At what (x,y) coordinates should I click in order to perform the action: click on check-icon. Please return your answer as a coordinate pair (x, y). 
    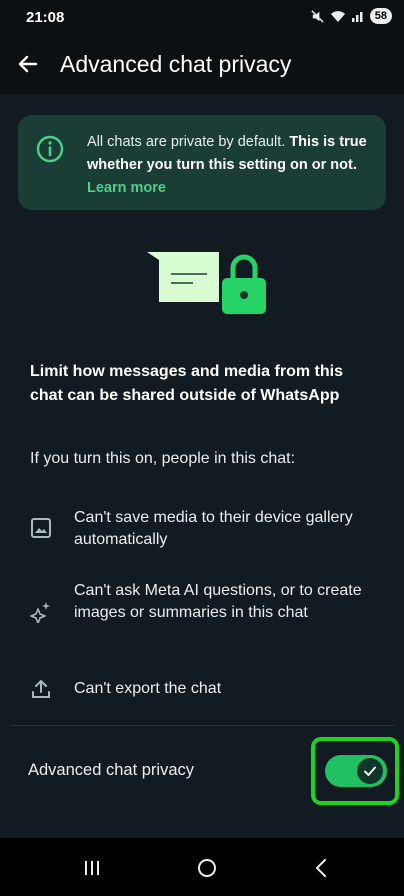
    Looking at the image, I should click on (370, 771).